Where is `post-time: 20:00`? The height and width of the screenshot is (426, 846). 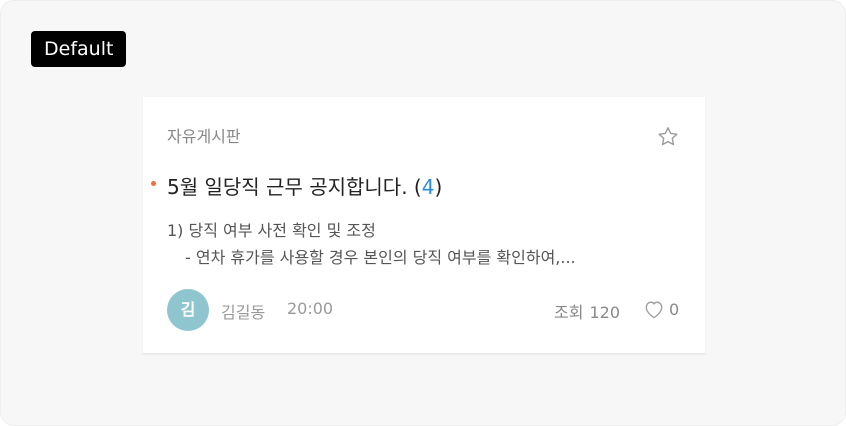 post-time: 20:00 is located at coordinates (310, 308).